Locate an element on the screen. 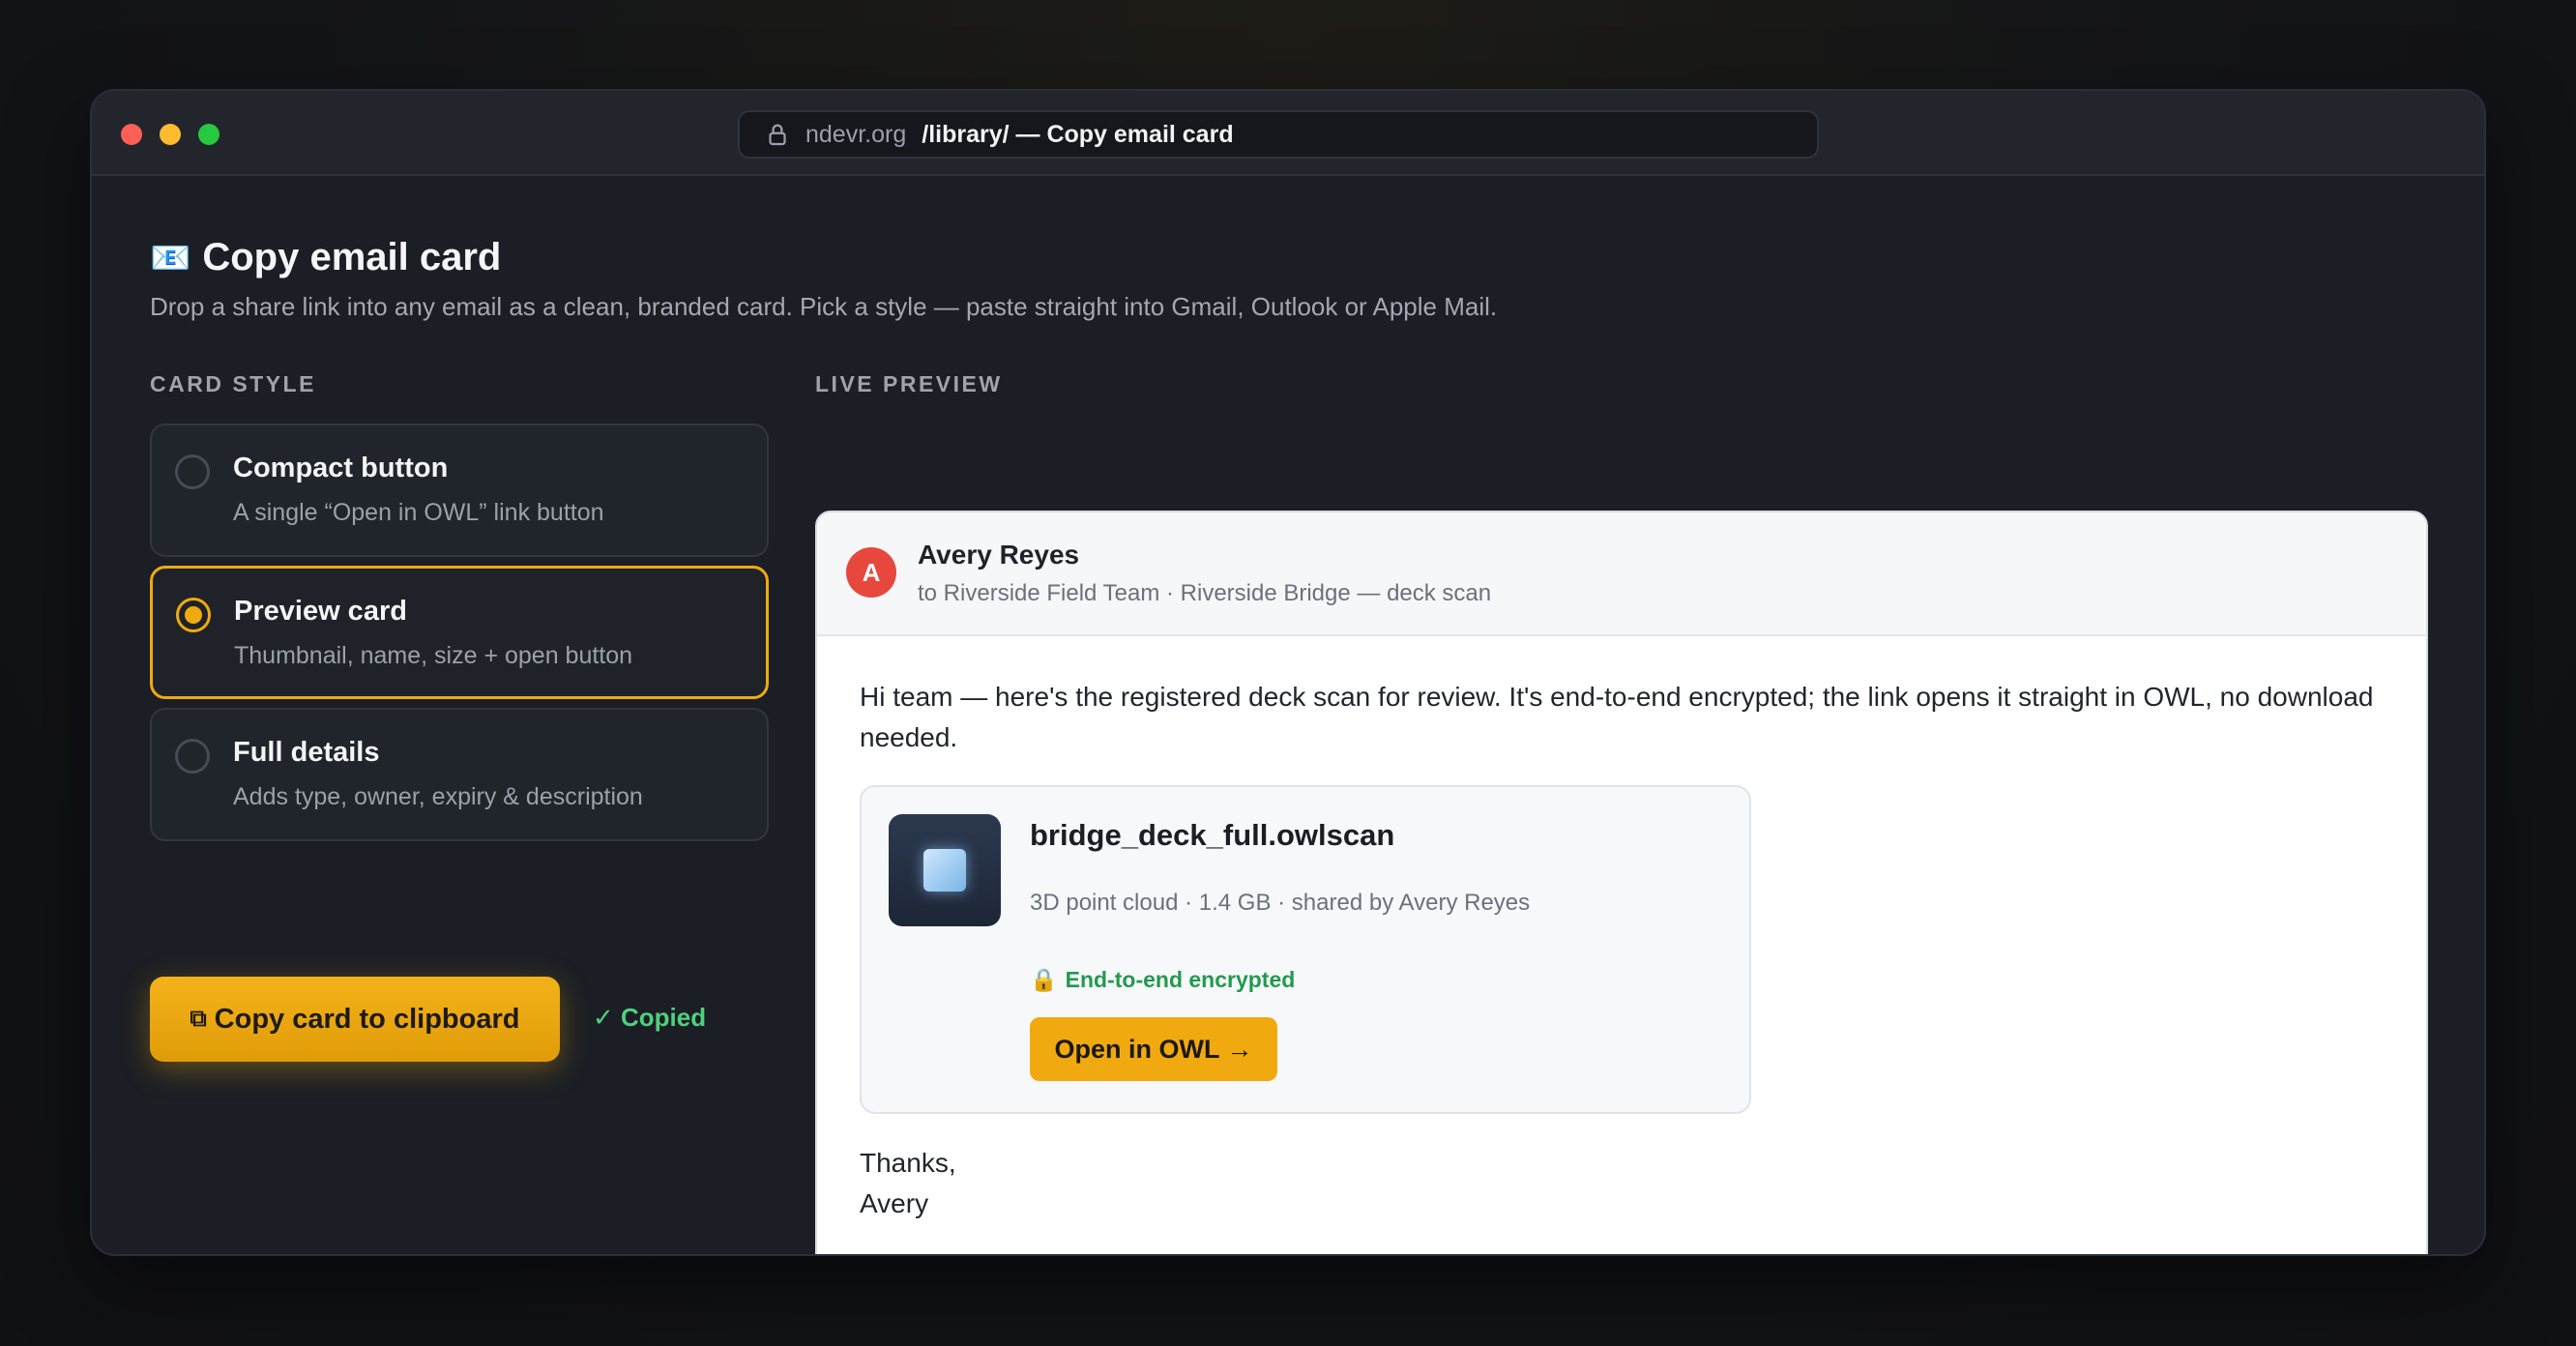 This screenshot has height=1346, width=2576. copy-card-button: ⧉ Copy card to clipboard is located at coordinates (355, 1020).